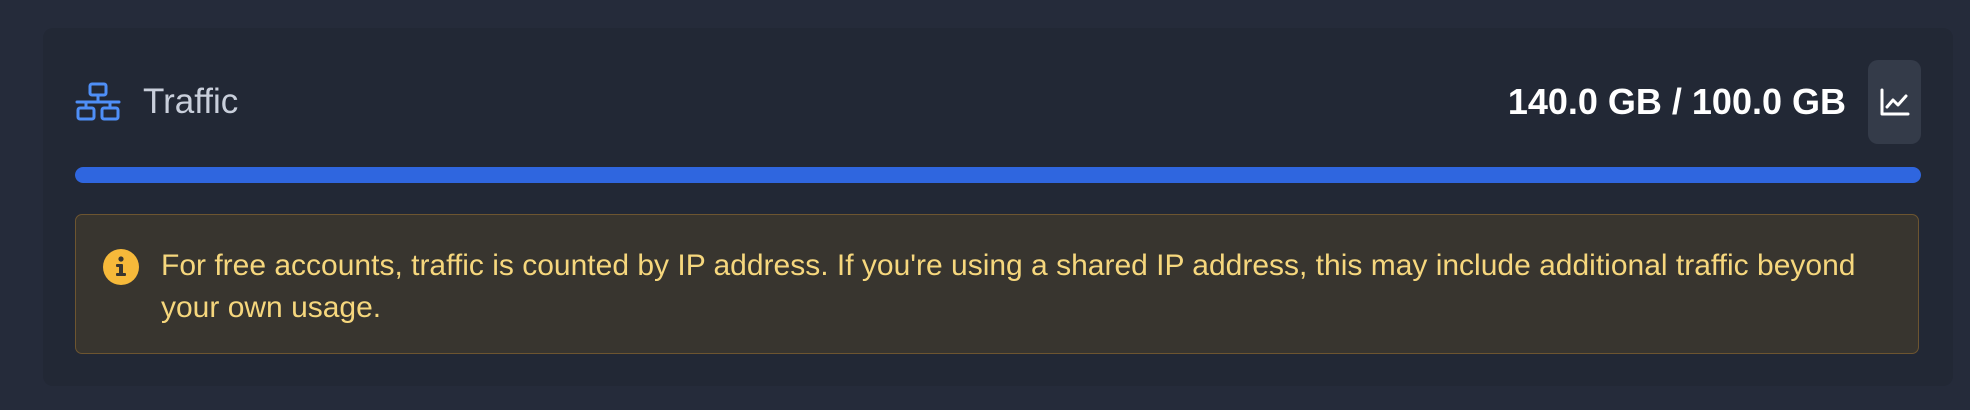 This screenshot has width=1970, height=410. Describe the element at coordinates (1676, 101) in the screenshot. I see `traffic-usage: 140.0 GB / 100.0 GB` at that location.